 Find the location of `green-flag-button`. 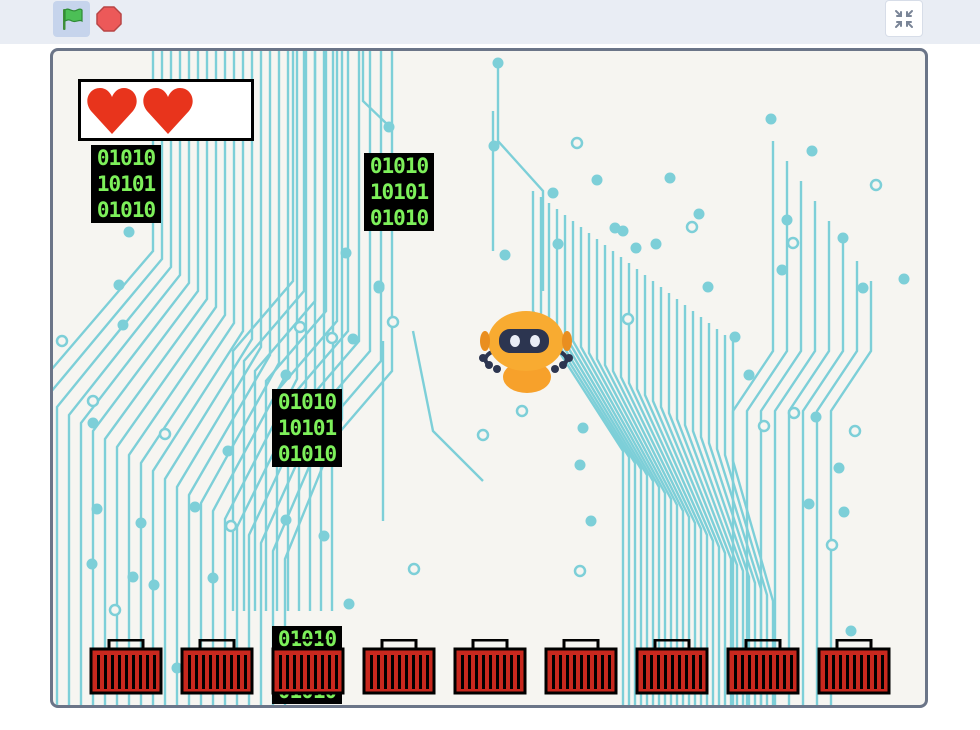

green-flag-button is located at coordinates (71, 19).